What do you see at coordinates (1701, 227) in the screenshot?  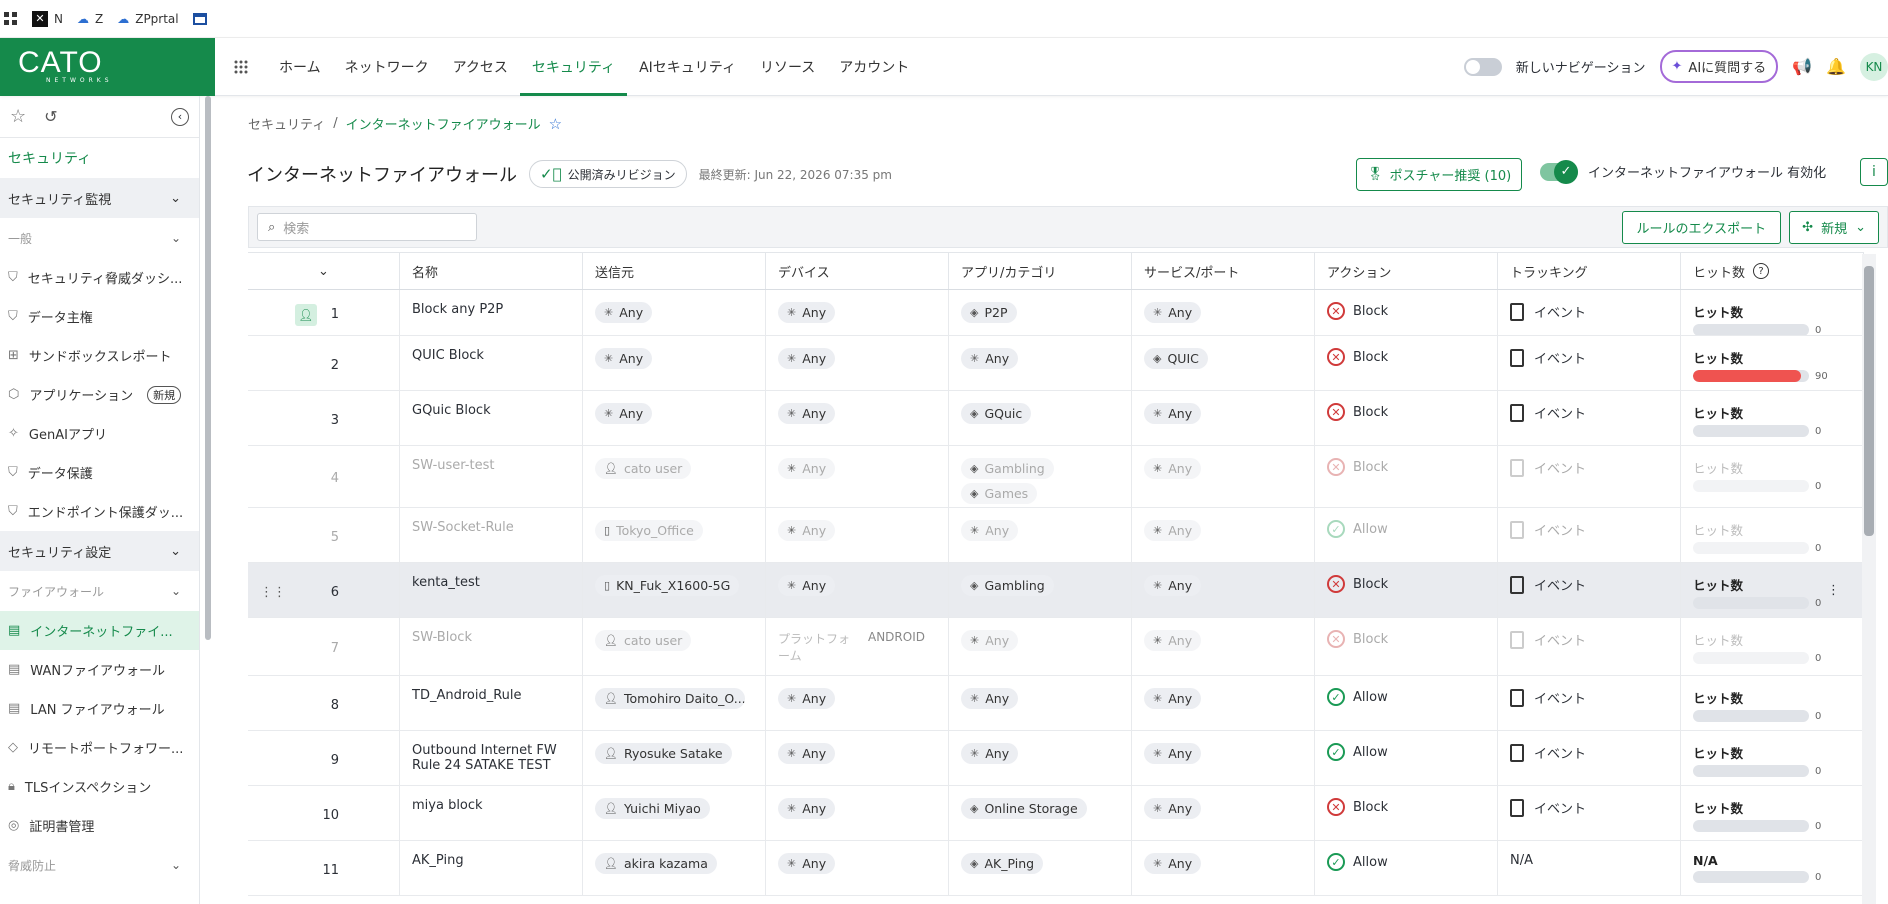 I see `export-rules-button: ルールのエクスポート` at bounding box center [1701, 227].